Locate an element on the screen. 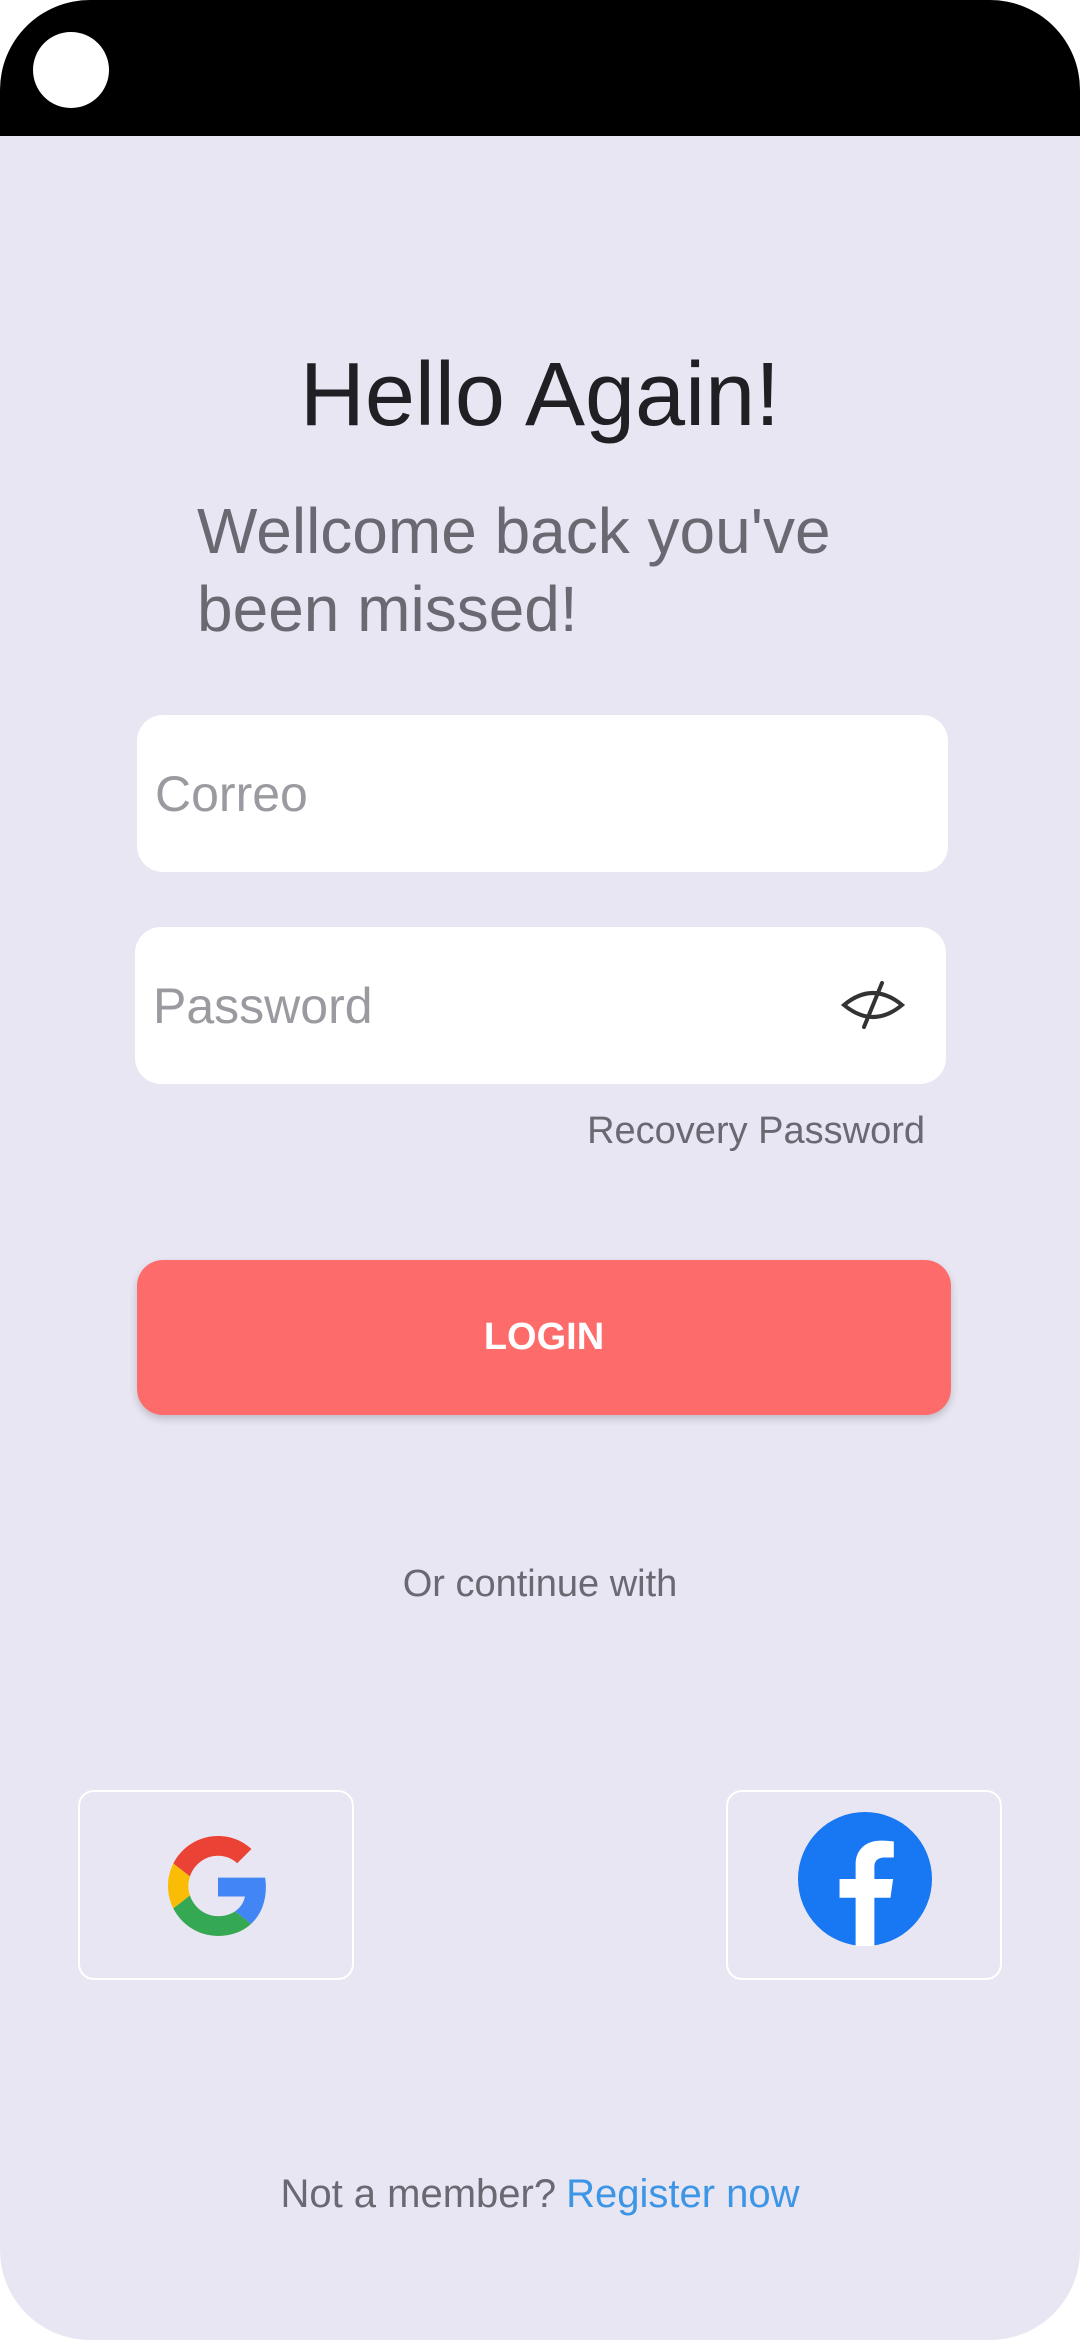 This screenshot has height=2340, width=1080. google-icon is located at coordinates (217, 1886).